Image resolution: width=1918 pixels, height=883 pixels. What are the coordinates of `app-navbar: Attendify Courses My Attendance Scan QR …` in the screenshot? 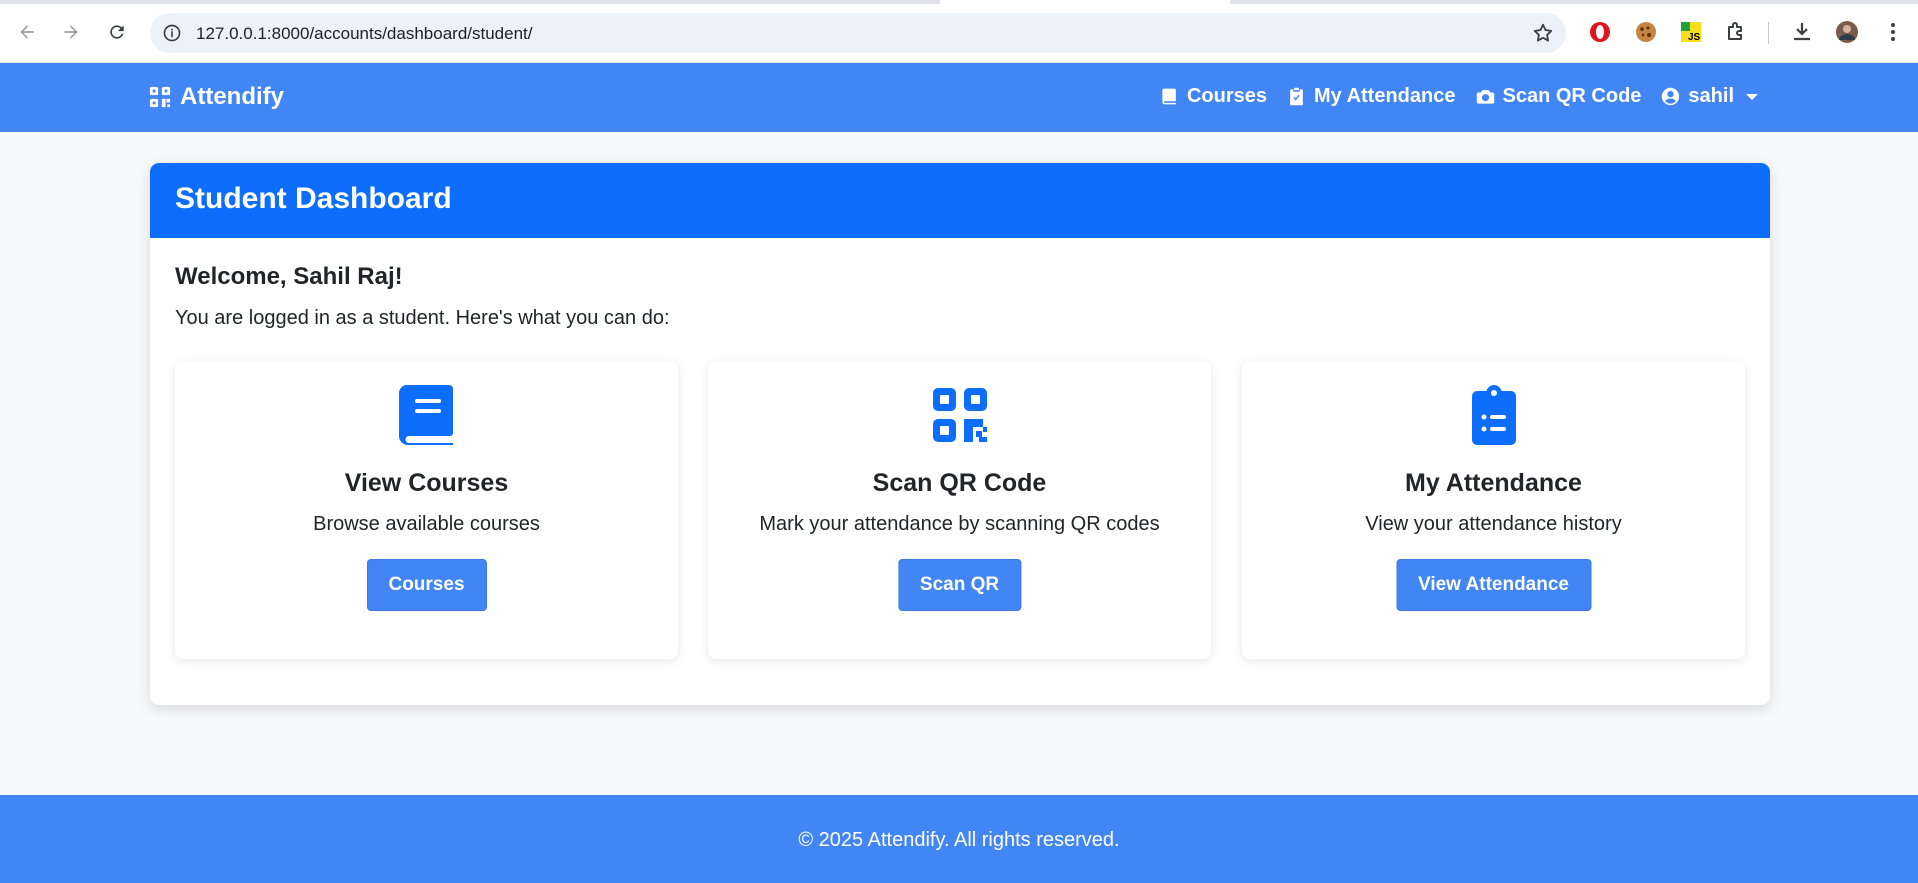 It's located at (959, 97).